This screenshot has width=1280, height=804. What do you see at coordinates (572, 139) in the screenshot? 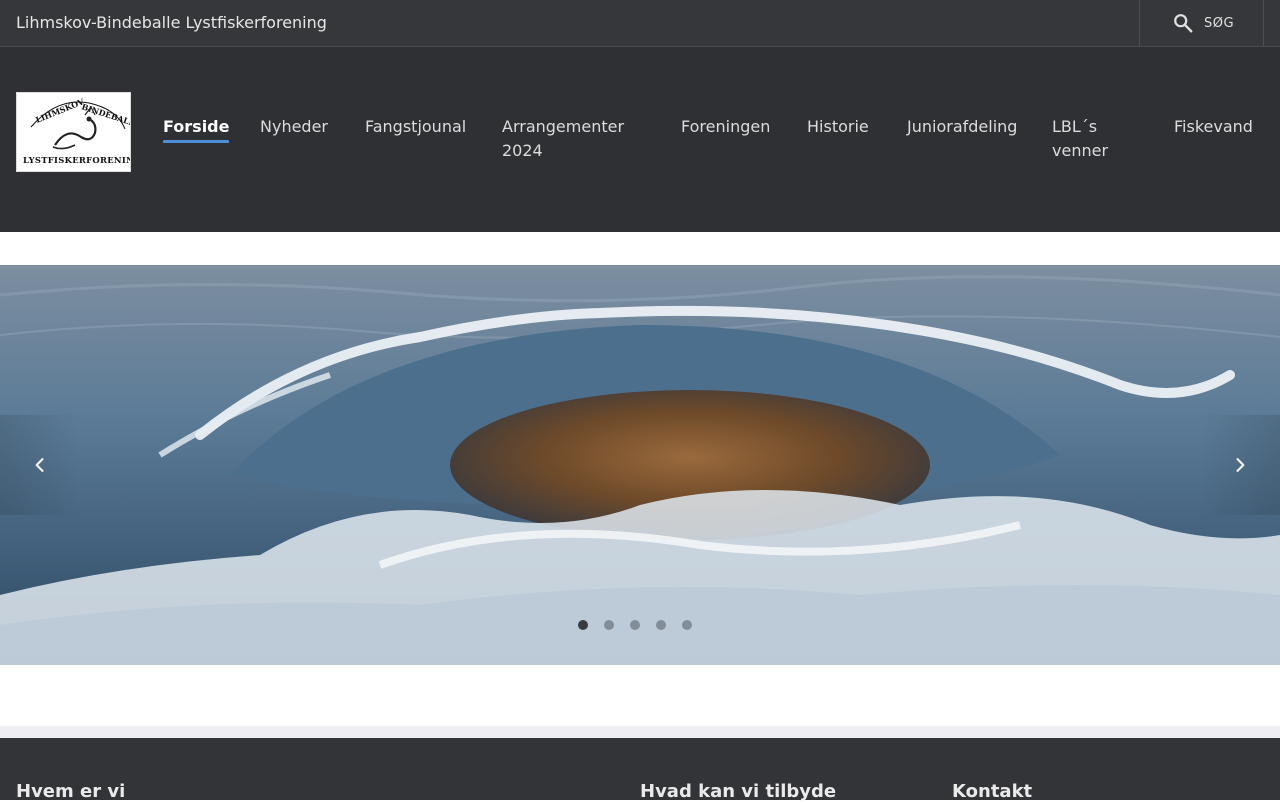
I see `nav-item-arrangementer: Arrangementer 2024` at bounding box center [572, 139].